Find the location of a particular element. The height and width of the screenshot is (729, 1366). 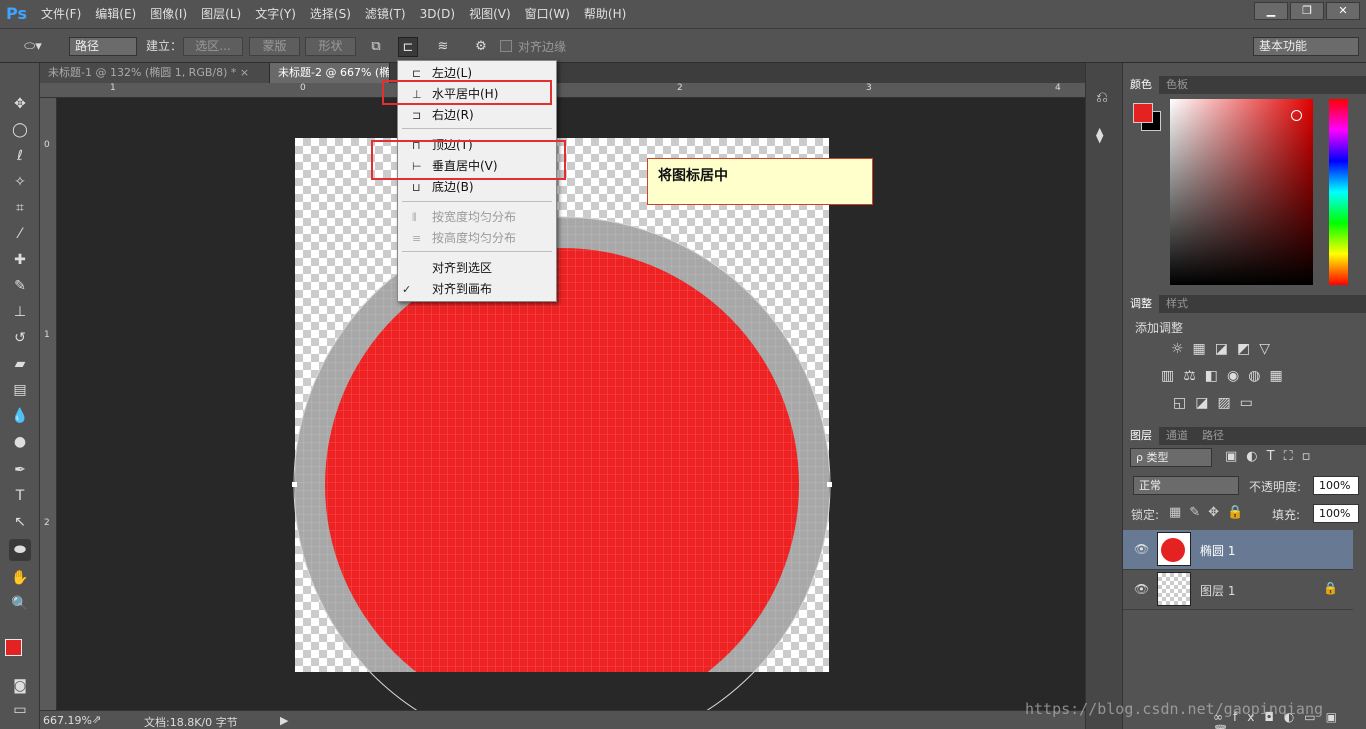

hue-slider is located at coordinates (1338, 192).